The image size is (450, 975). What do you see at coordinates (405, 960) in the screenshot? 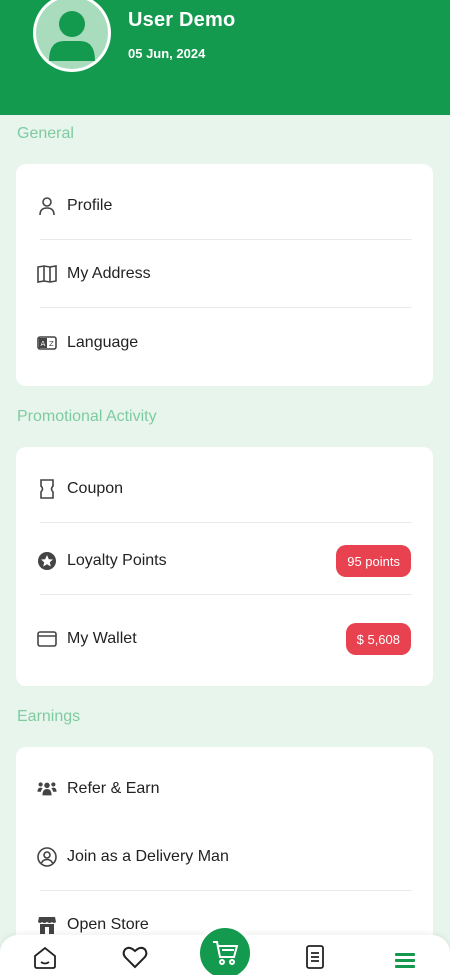
I see `menu-icon` at bounding box center [405, 960].